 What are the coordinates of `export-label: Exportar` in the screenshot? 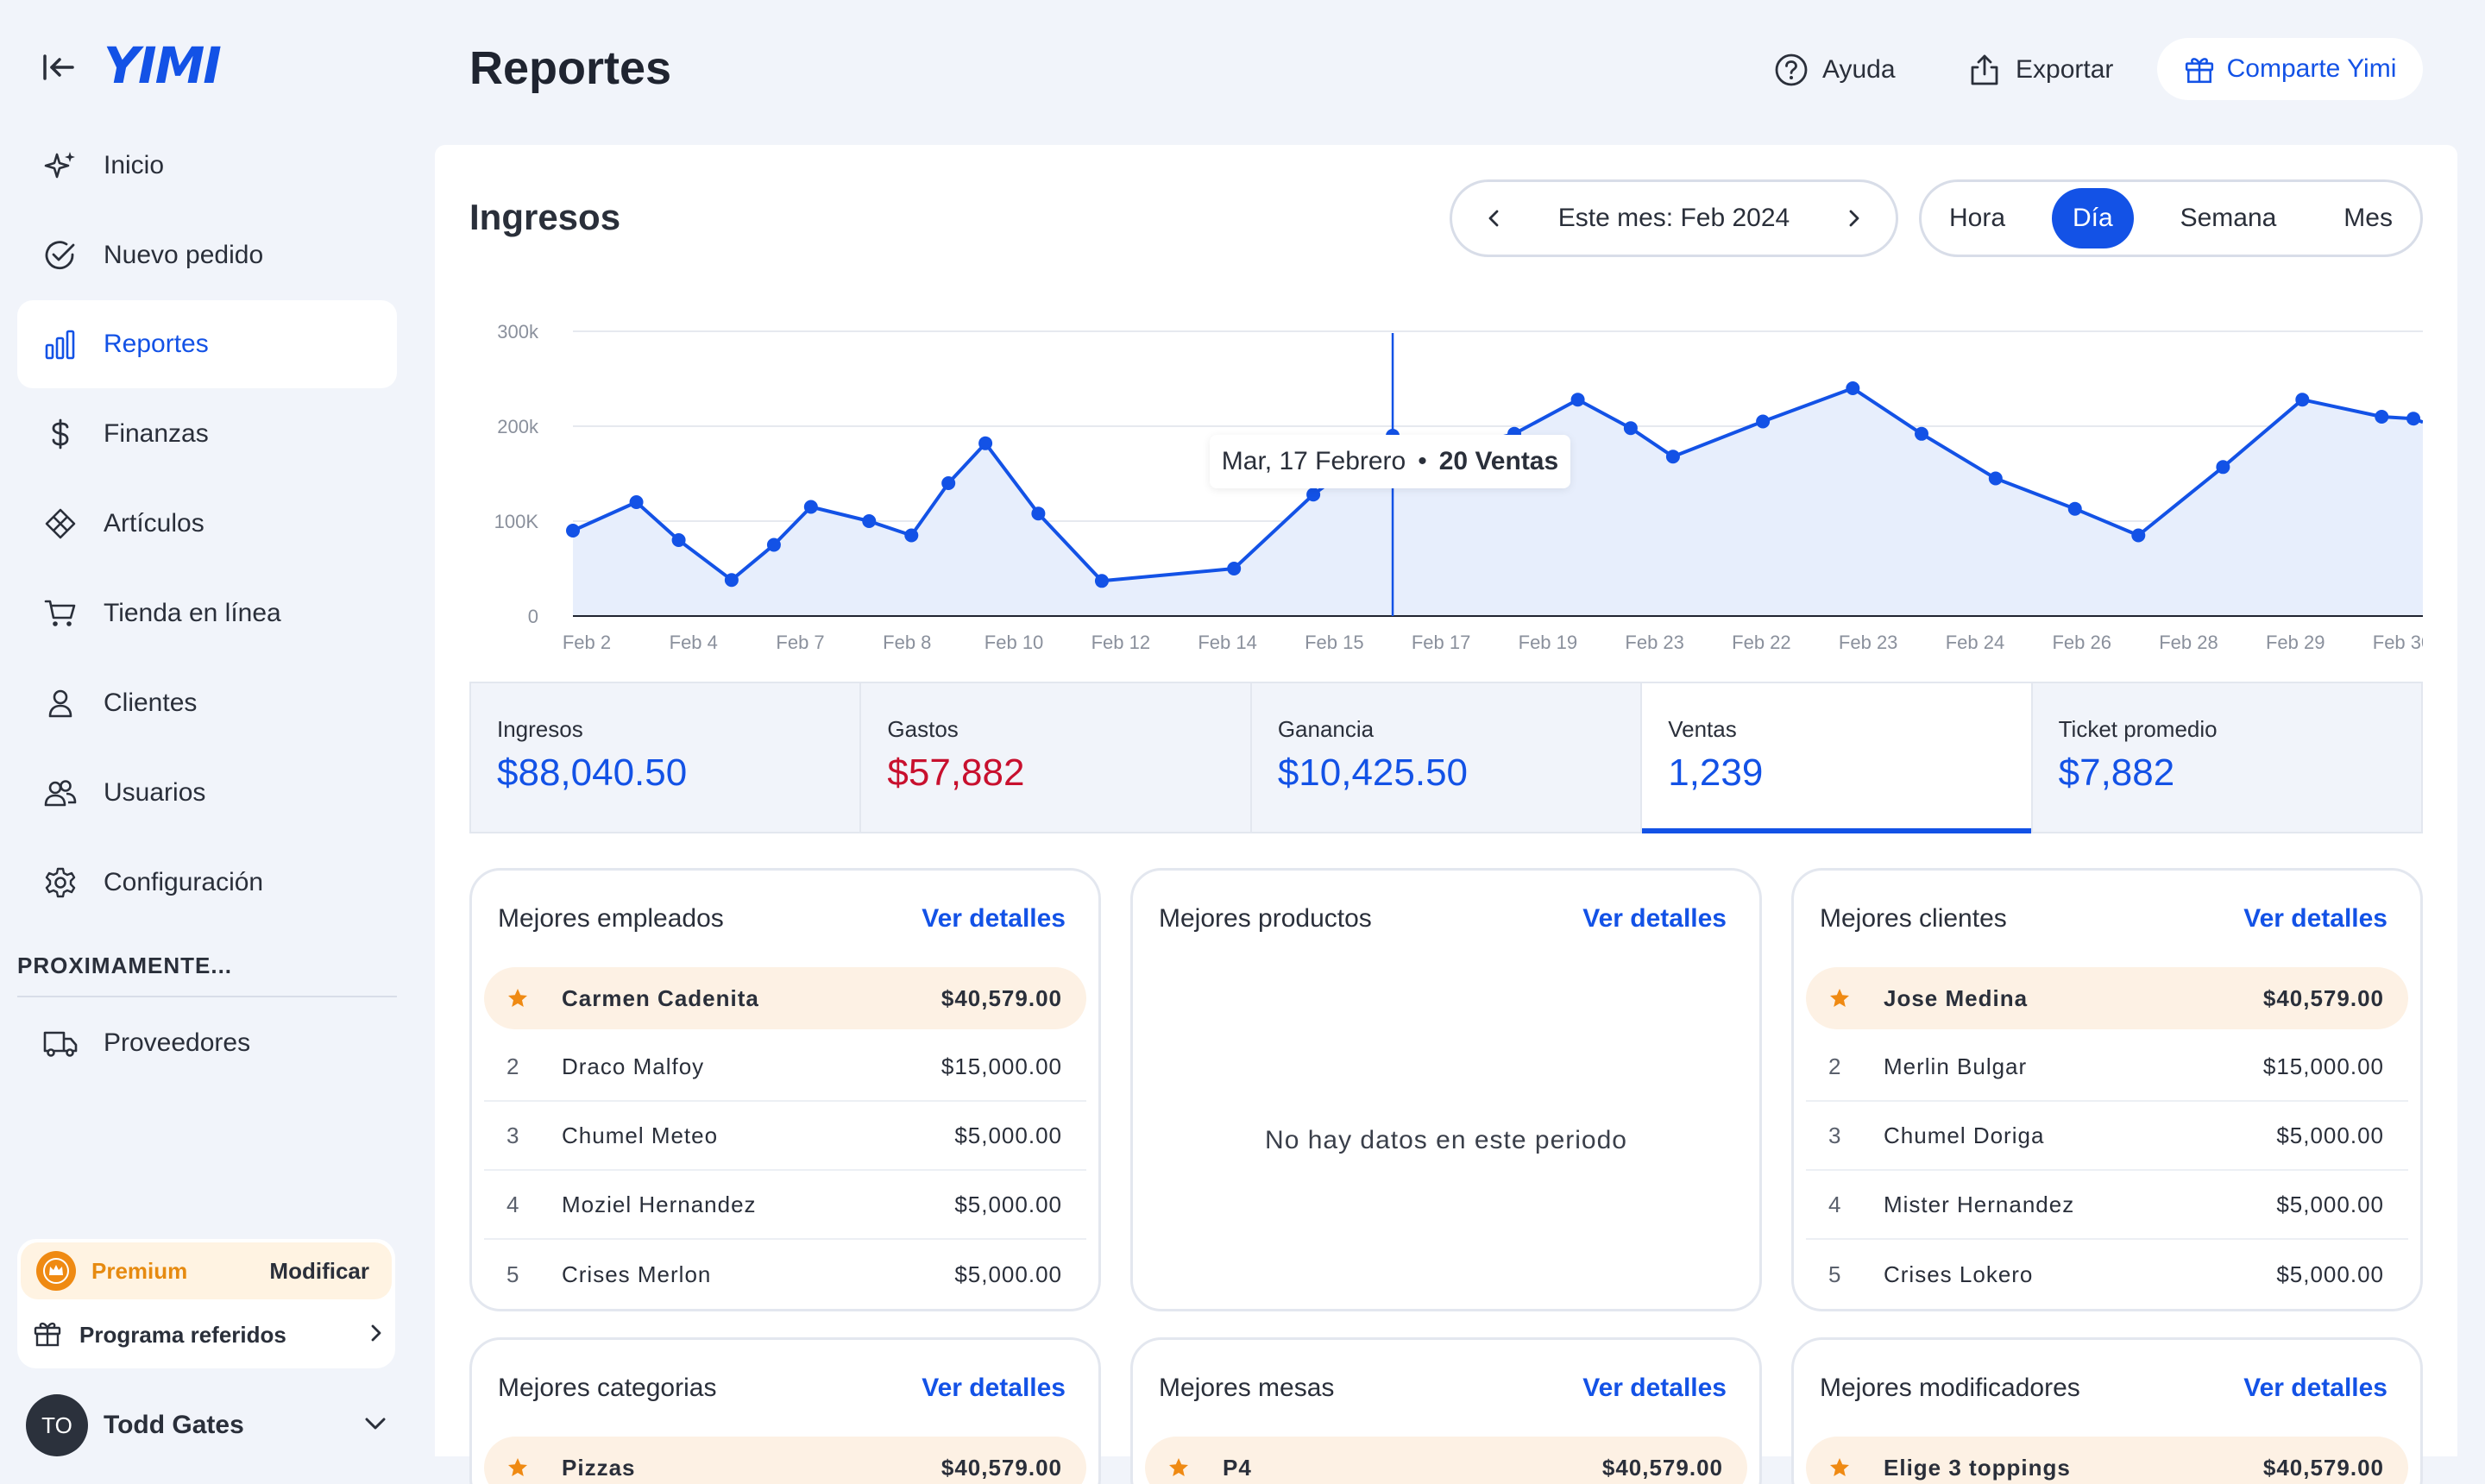 It's located at (2065, 69).